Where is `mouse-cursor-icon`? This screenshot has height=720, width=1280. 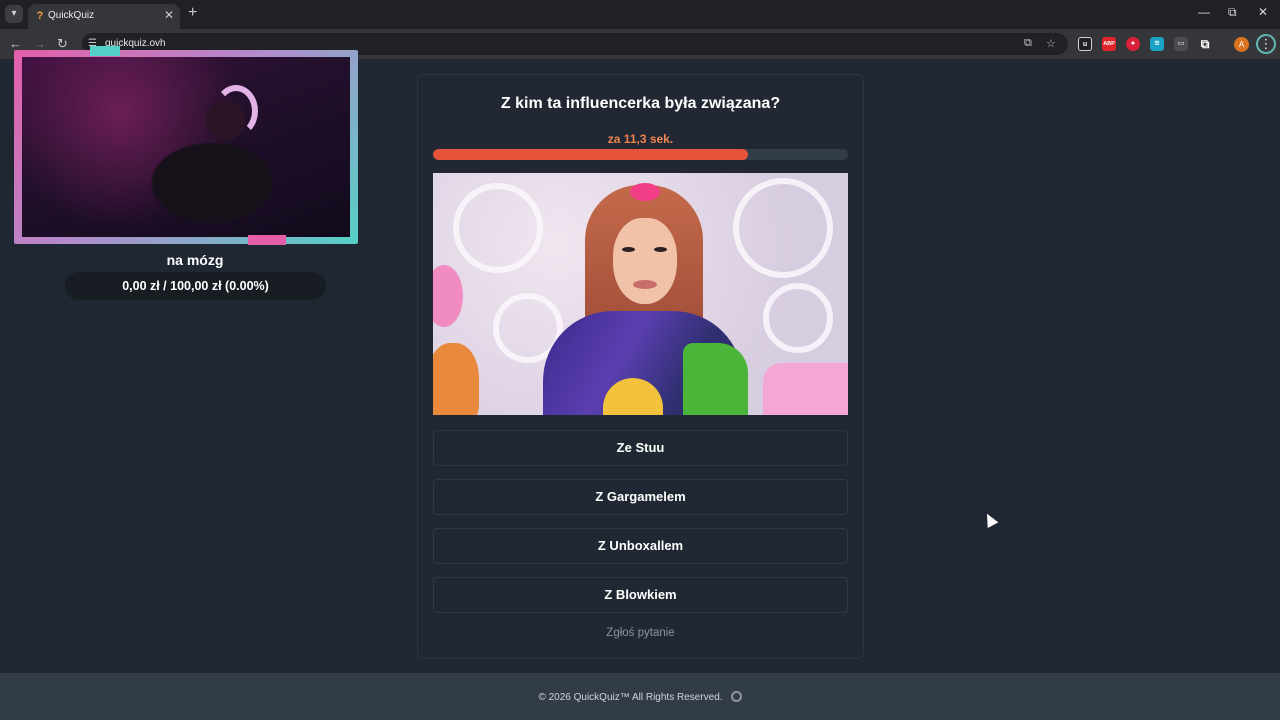
mouse-cursor-icon is located at coordinates (990, 519).